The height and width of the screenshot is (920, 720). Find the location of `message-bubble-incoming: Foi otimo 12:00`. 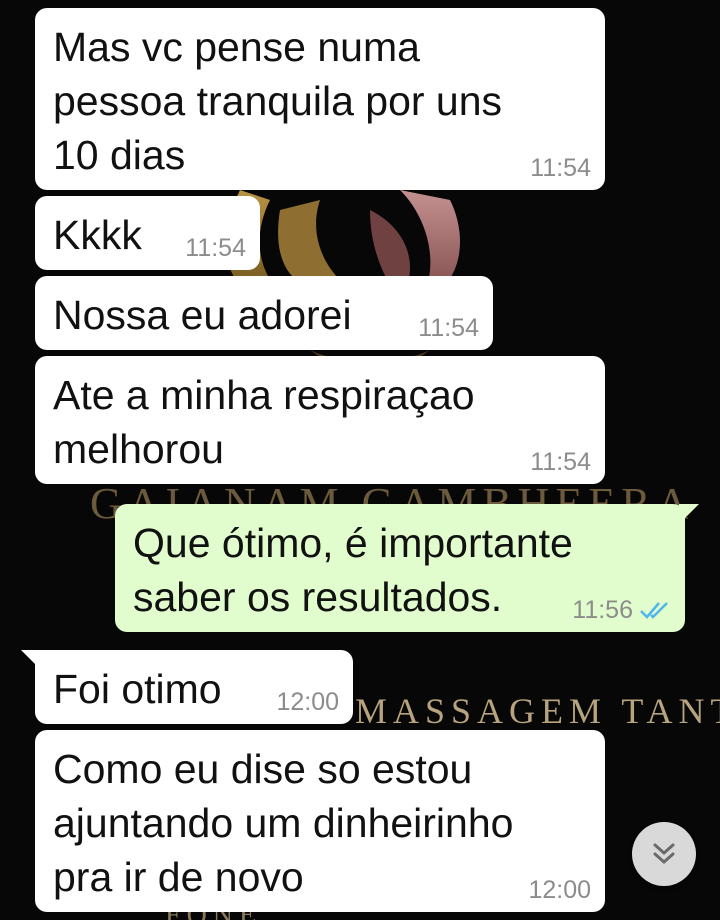

message-bubble-incoming: Foi otimo 12:00 is located at coordinates (187, 687).